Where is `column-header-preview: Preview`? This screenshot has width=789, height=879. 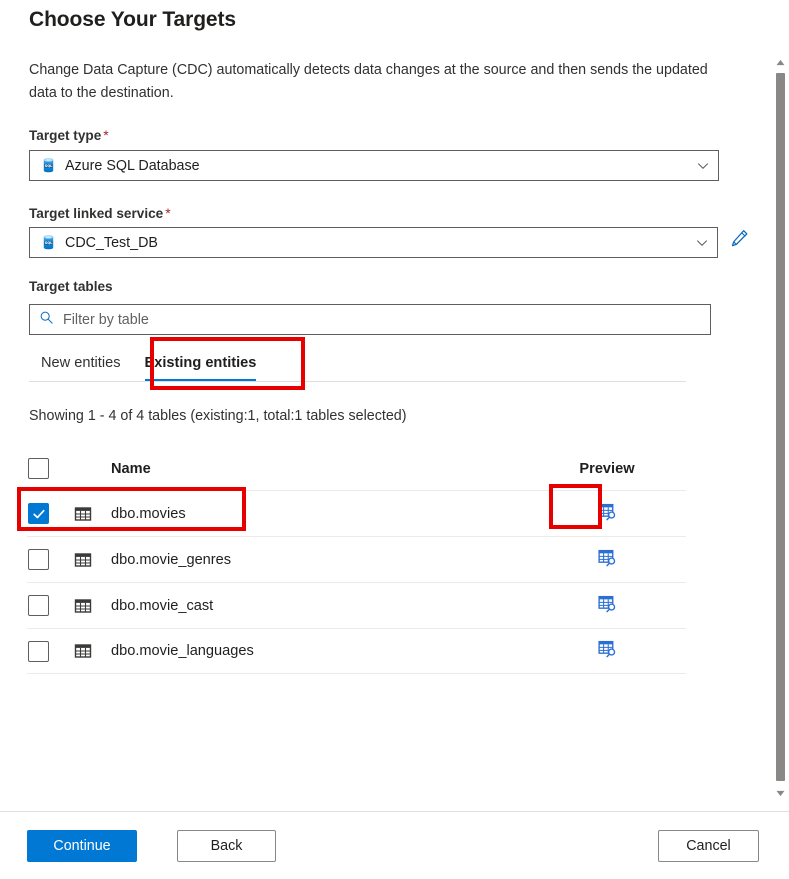 column-header-preview: Preview is located at coordinates (607, 468).